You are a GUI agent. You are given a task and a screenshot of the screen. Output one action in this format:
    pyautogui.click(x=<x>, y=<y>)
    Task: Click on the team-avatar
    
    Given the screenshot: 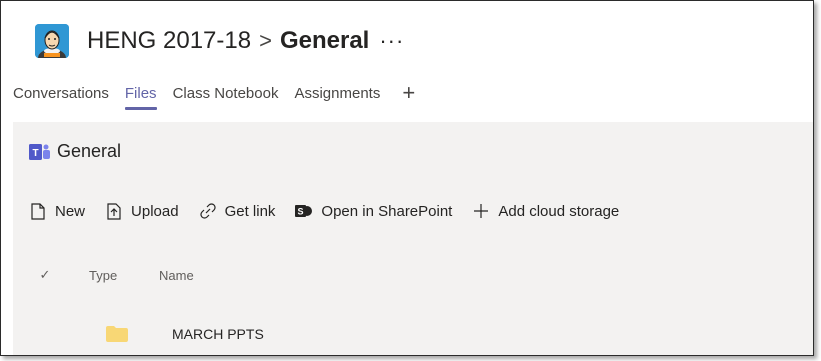 What is the action you would take?
    pyautogui.click(x=52, y=41)
    